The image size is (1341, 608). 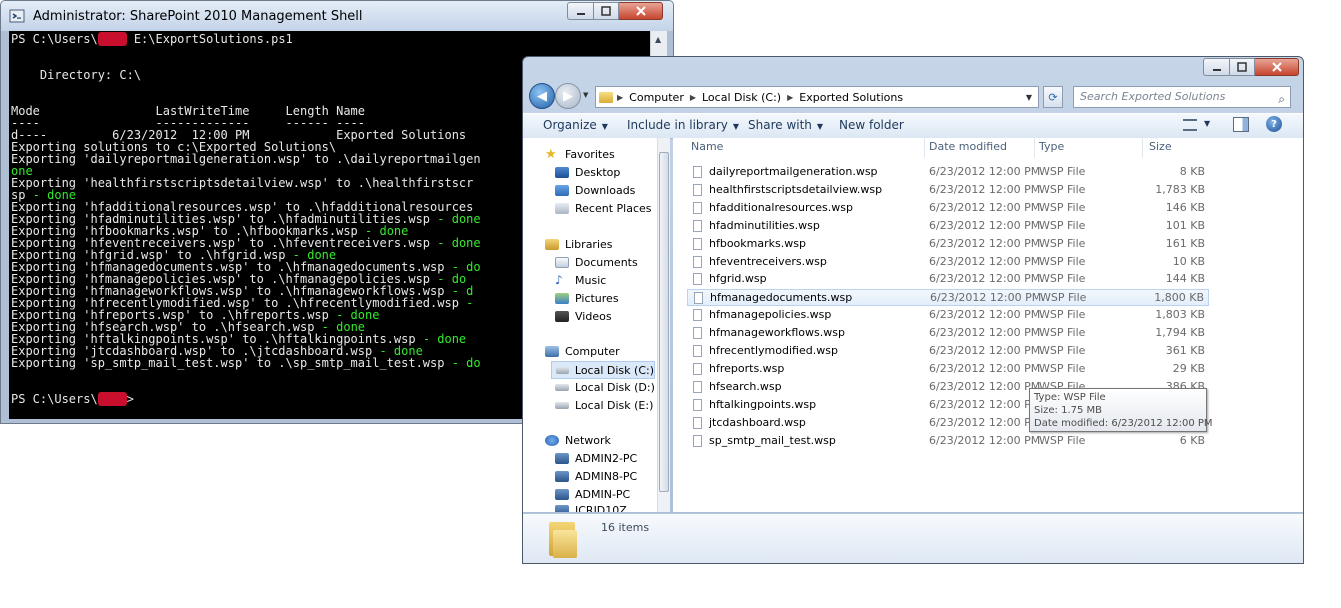 What do you see at coordinates (1216, 67) in the screenshot?
I see `explorer-minimize-button` at bounding box center [1216, 67].